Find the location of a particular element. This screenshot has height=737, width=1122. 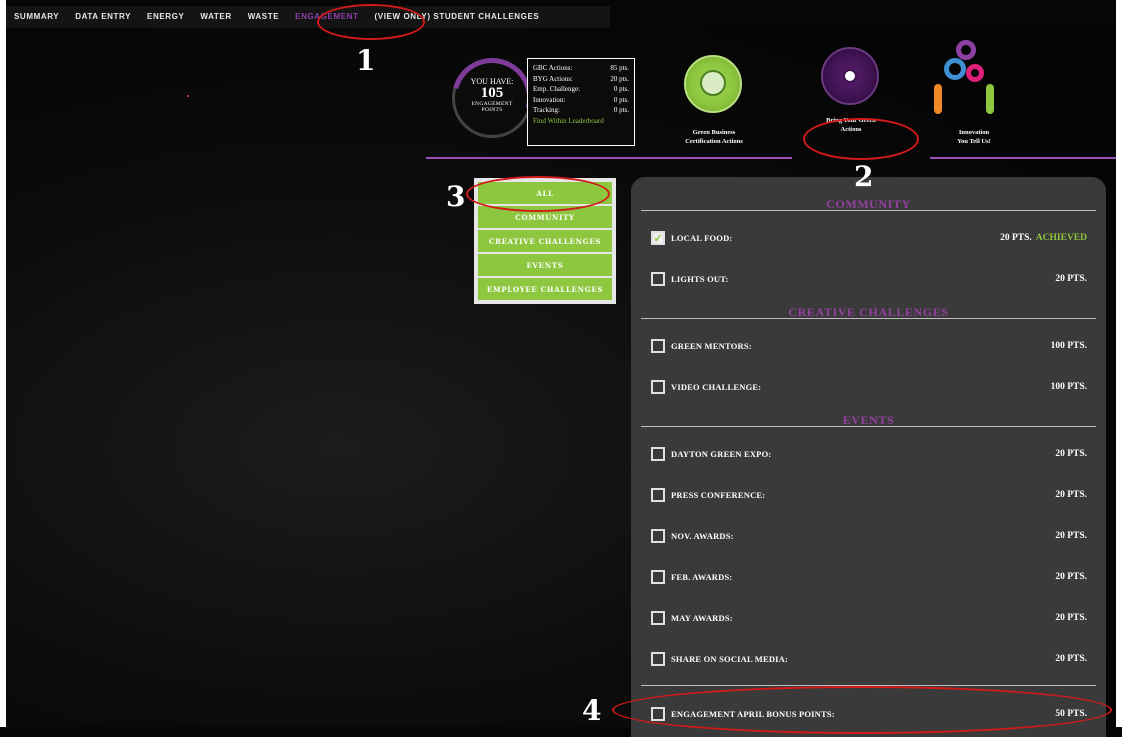

filter-creative-button: CREATIVE CHALLENGES is located at coordinates (545, 241).